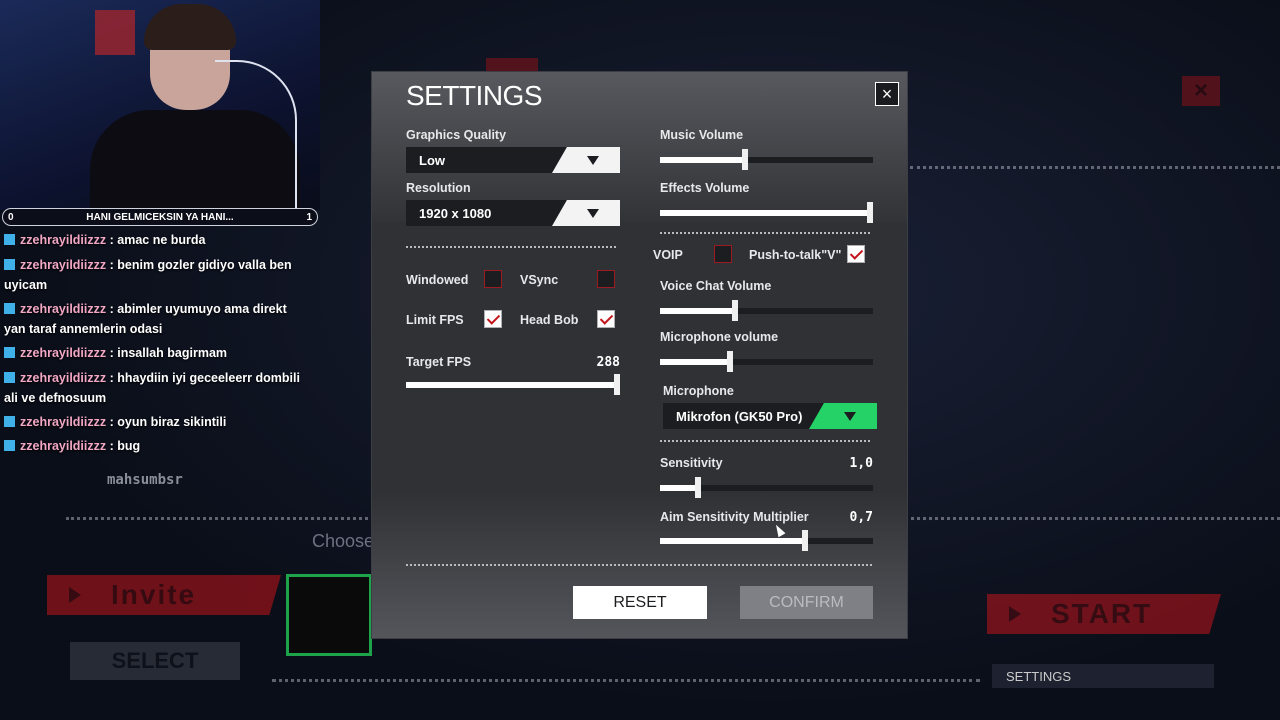 The image size is (1280, 720). What do you see at coordinates (11, 217) in the screenshot?
I see `chat-banner-left: 0` at bounding box center [11, 217].